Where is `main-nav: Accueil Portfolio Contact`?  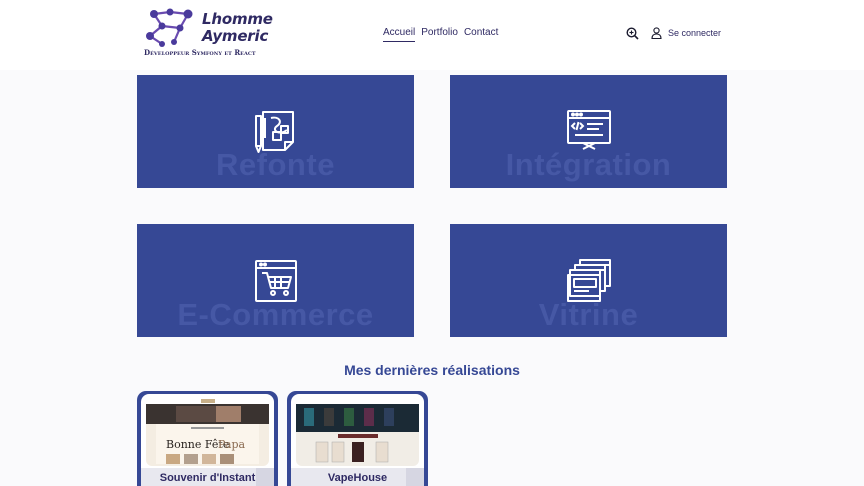 main-nav: Accueil Portfolio Contact is located at coordinates (440, 34).